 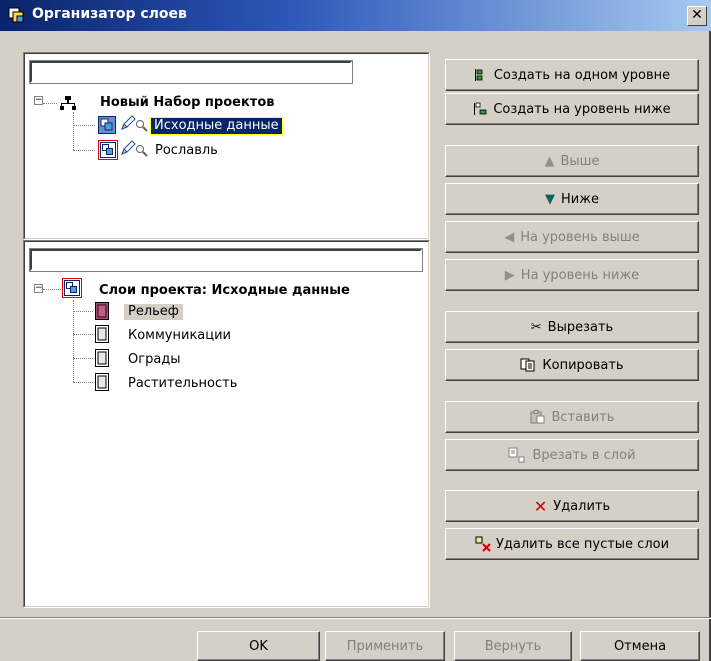 I want to click on network-icon, so click(x=68, y=103).